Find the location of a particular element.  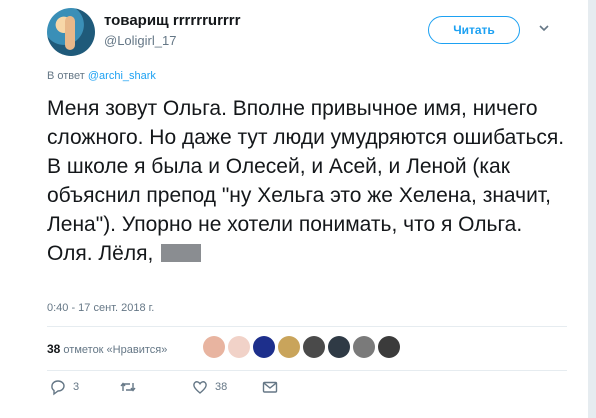

envelope-icon is located at coordinates (270, 387).